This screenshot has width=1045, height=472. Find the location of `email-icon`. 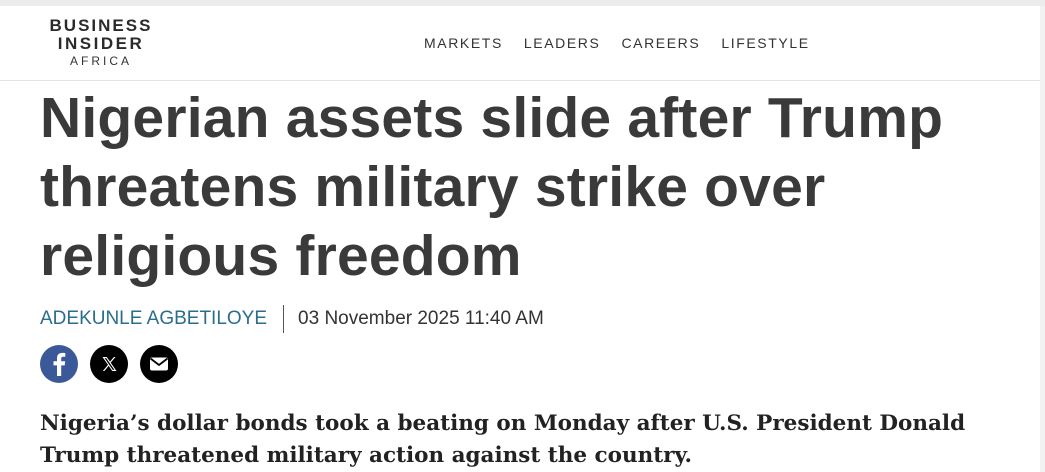

email-icon is located at coordinates (159, 364).